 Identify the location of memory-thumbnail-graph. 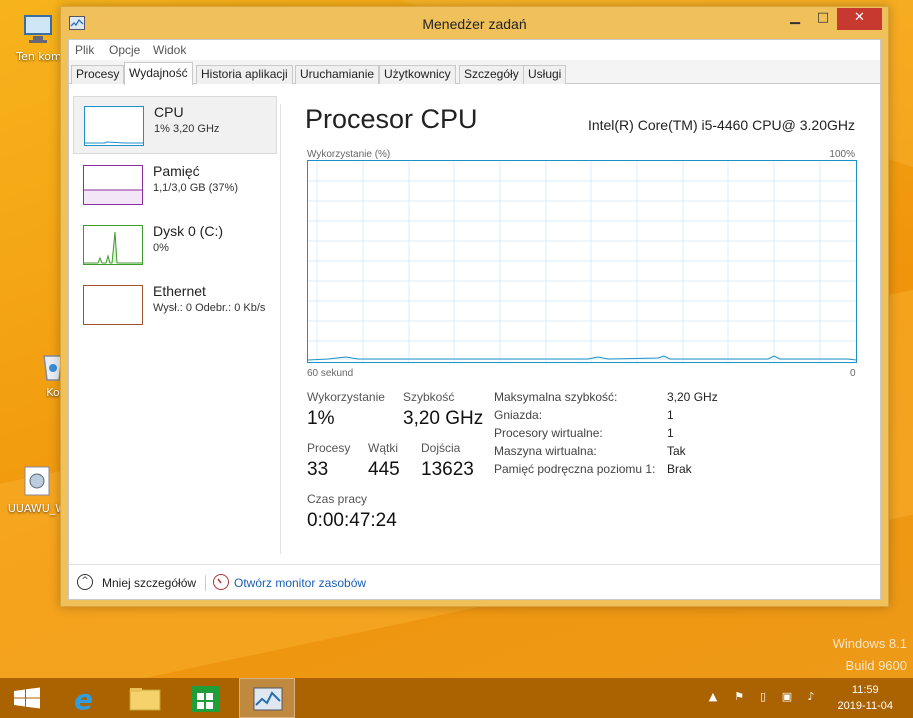
(113, 185).